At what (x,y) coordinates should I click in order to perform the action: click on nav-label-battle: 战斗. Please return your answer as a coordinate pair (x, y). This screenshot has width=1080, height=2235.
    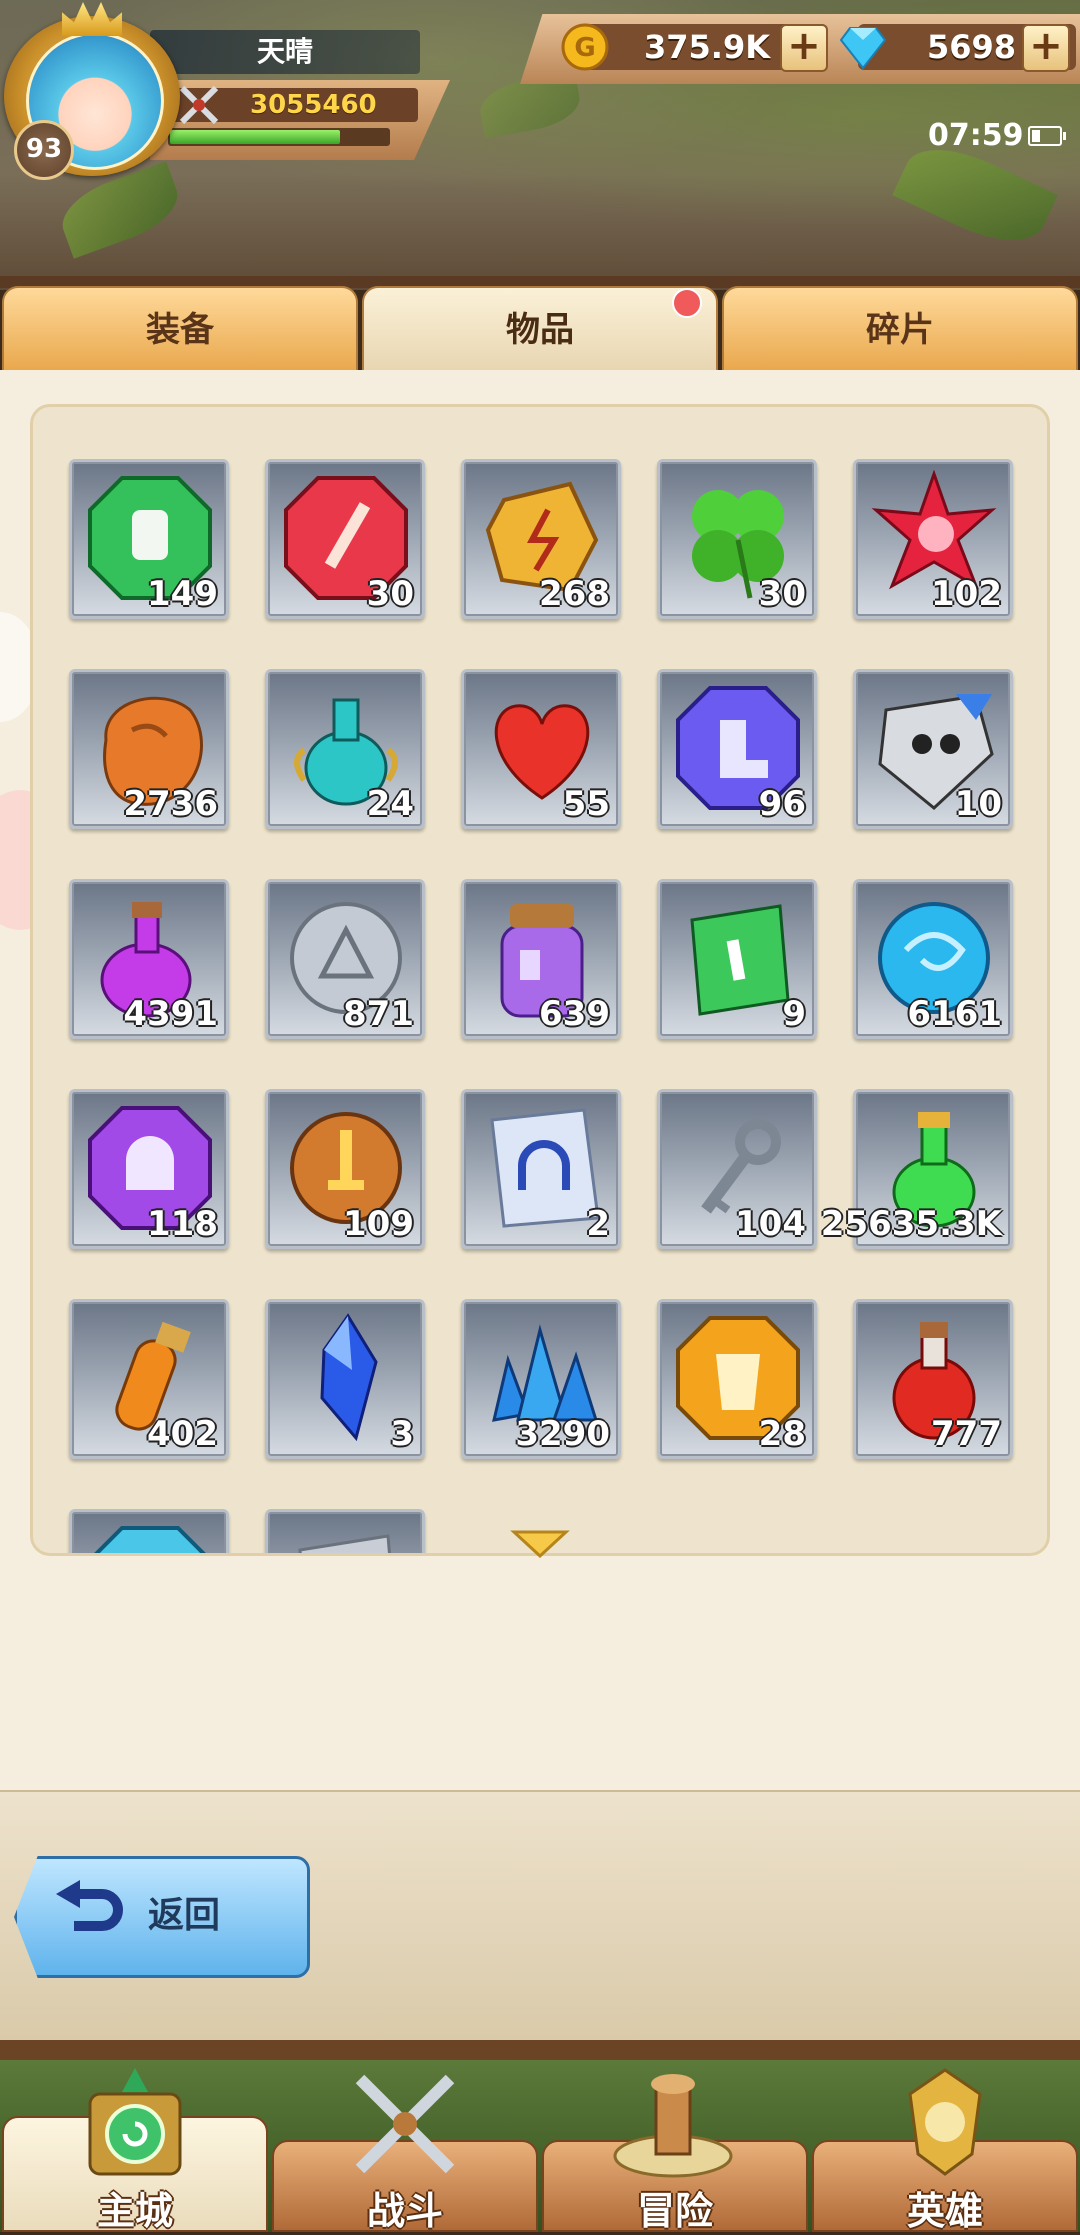
    Looking at the image, I should click on (404, 2211).